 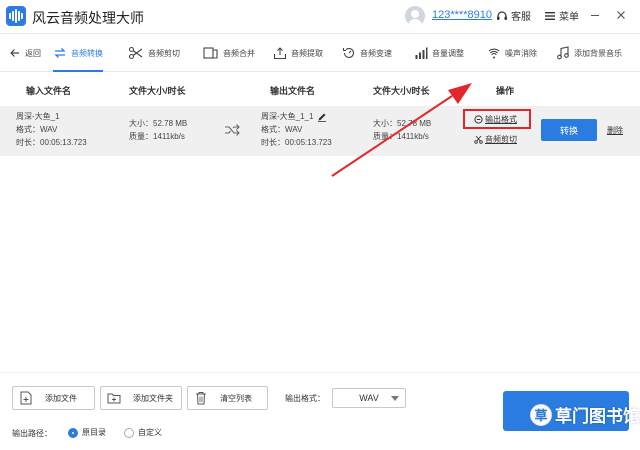 I want to click on service-label: 客服, so click(x=521, y=17).